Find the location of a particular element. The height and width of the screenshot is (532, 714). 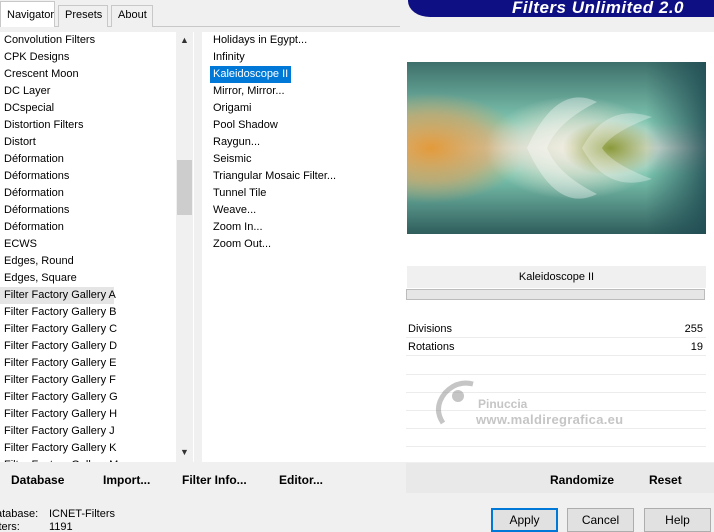

progress-bar is located at coordinates (555, 294).